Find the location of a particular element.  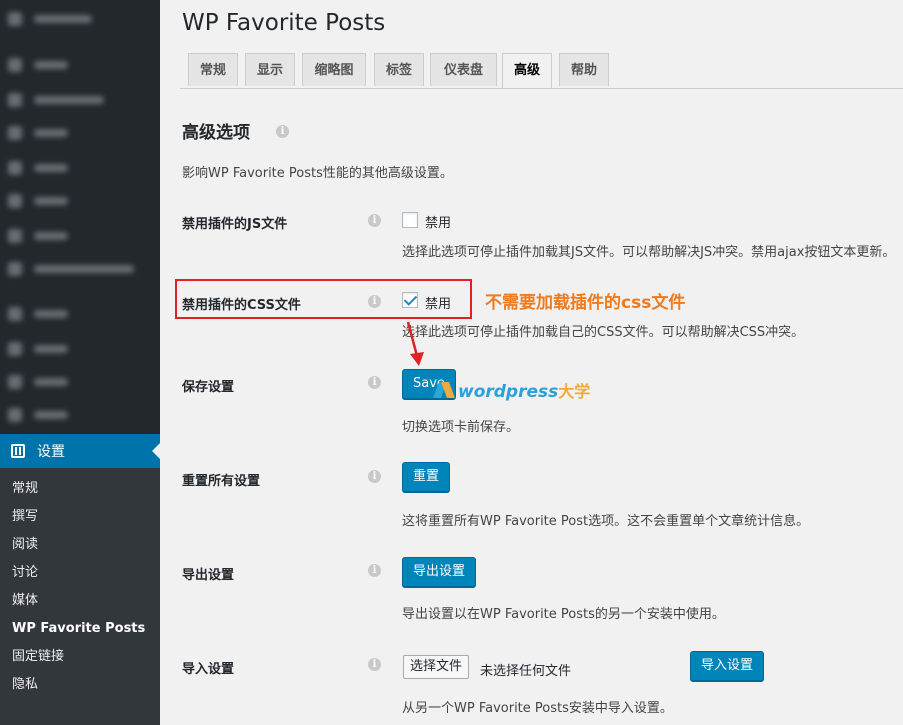

tab-tags: 标签 is located at coordinates (399, 69).